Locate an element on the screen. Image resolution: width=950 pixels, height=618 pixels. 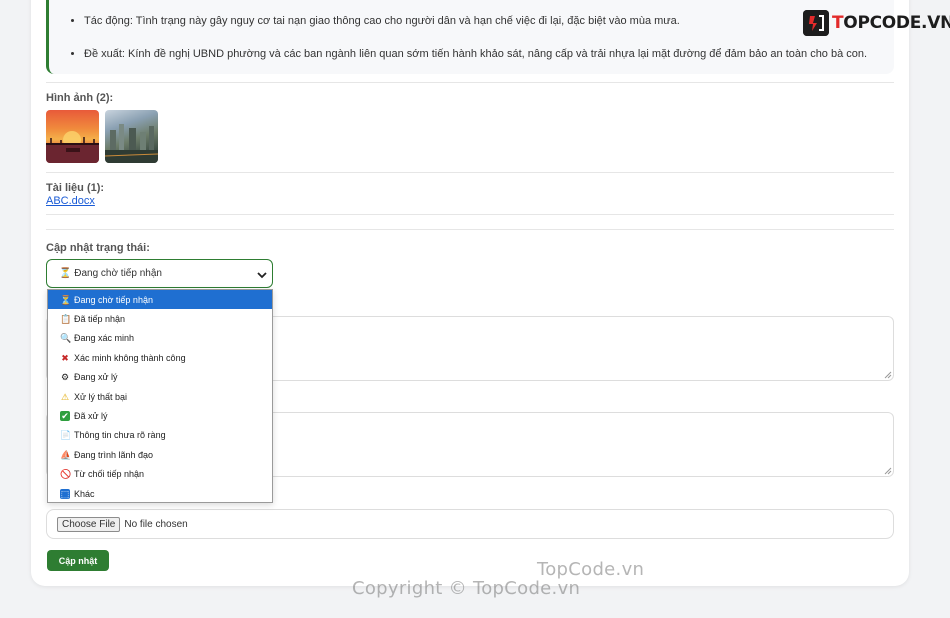
images-label: Hình ảnh (2): is located at coordinates (80, 98).